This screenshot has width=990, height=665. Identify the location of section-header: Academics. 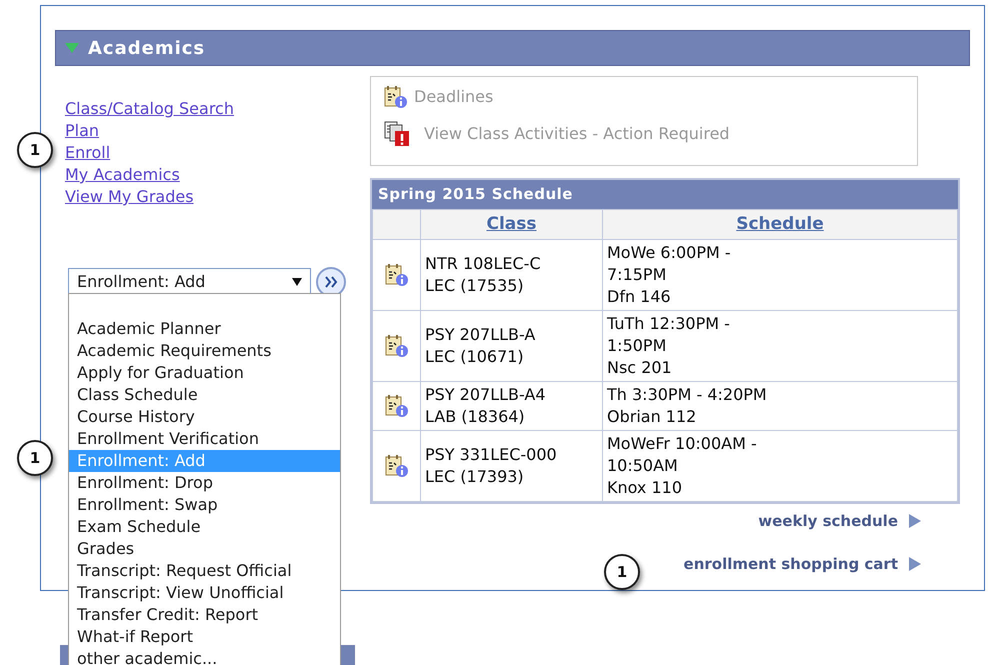
(512, 48).